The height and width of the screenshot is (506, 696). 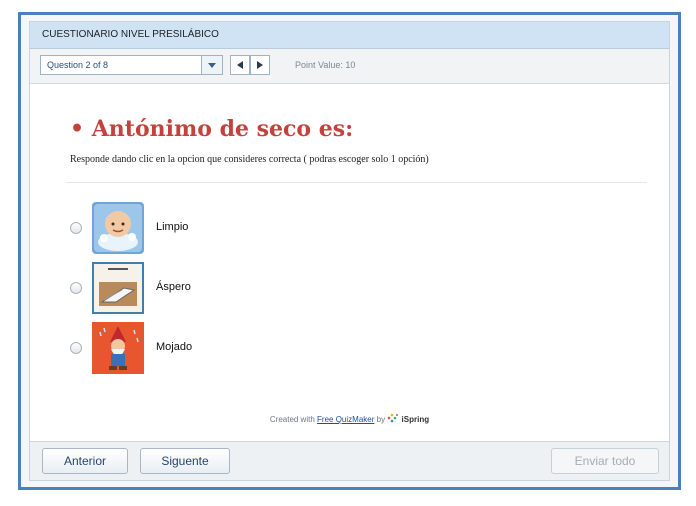 What do you see at coordinates (131, 65) in the screenshot?
I see `question-selector: Question 2 of 8` at bounding box center [131, 65].